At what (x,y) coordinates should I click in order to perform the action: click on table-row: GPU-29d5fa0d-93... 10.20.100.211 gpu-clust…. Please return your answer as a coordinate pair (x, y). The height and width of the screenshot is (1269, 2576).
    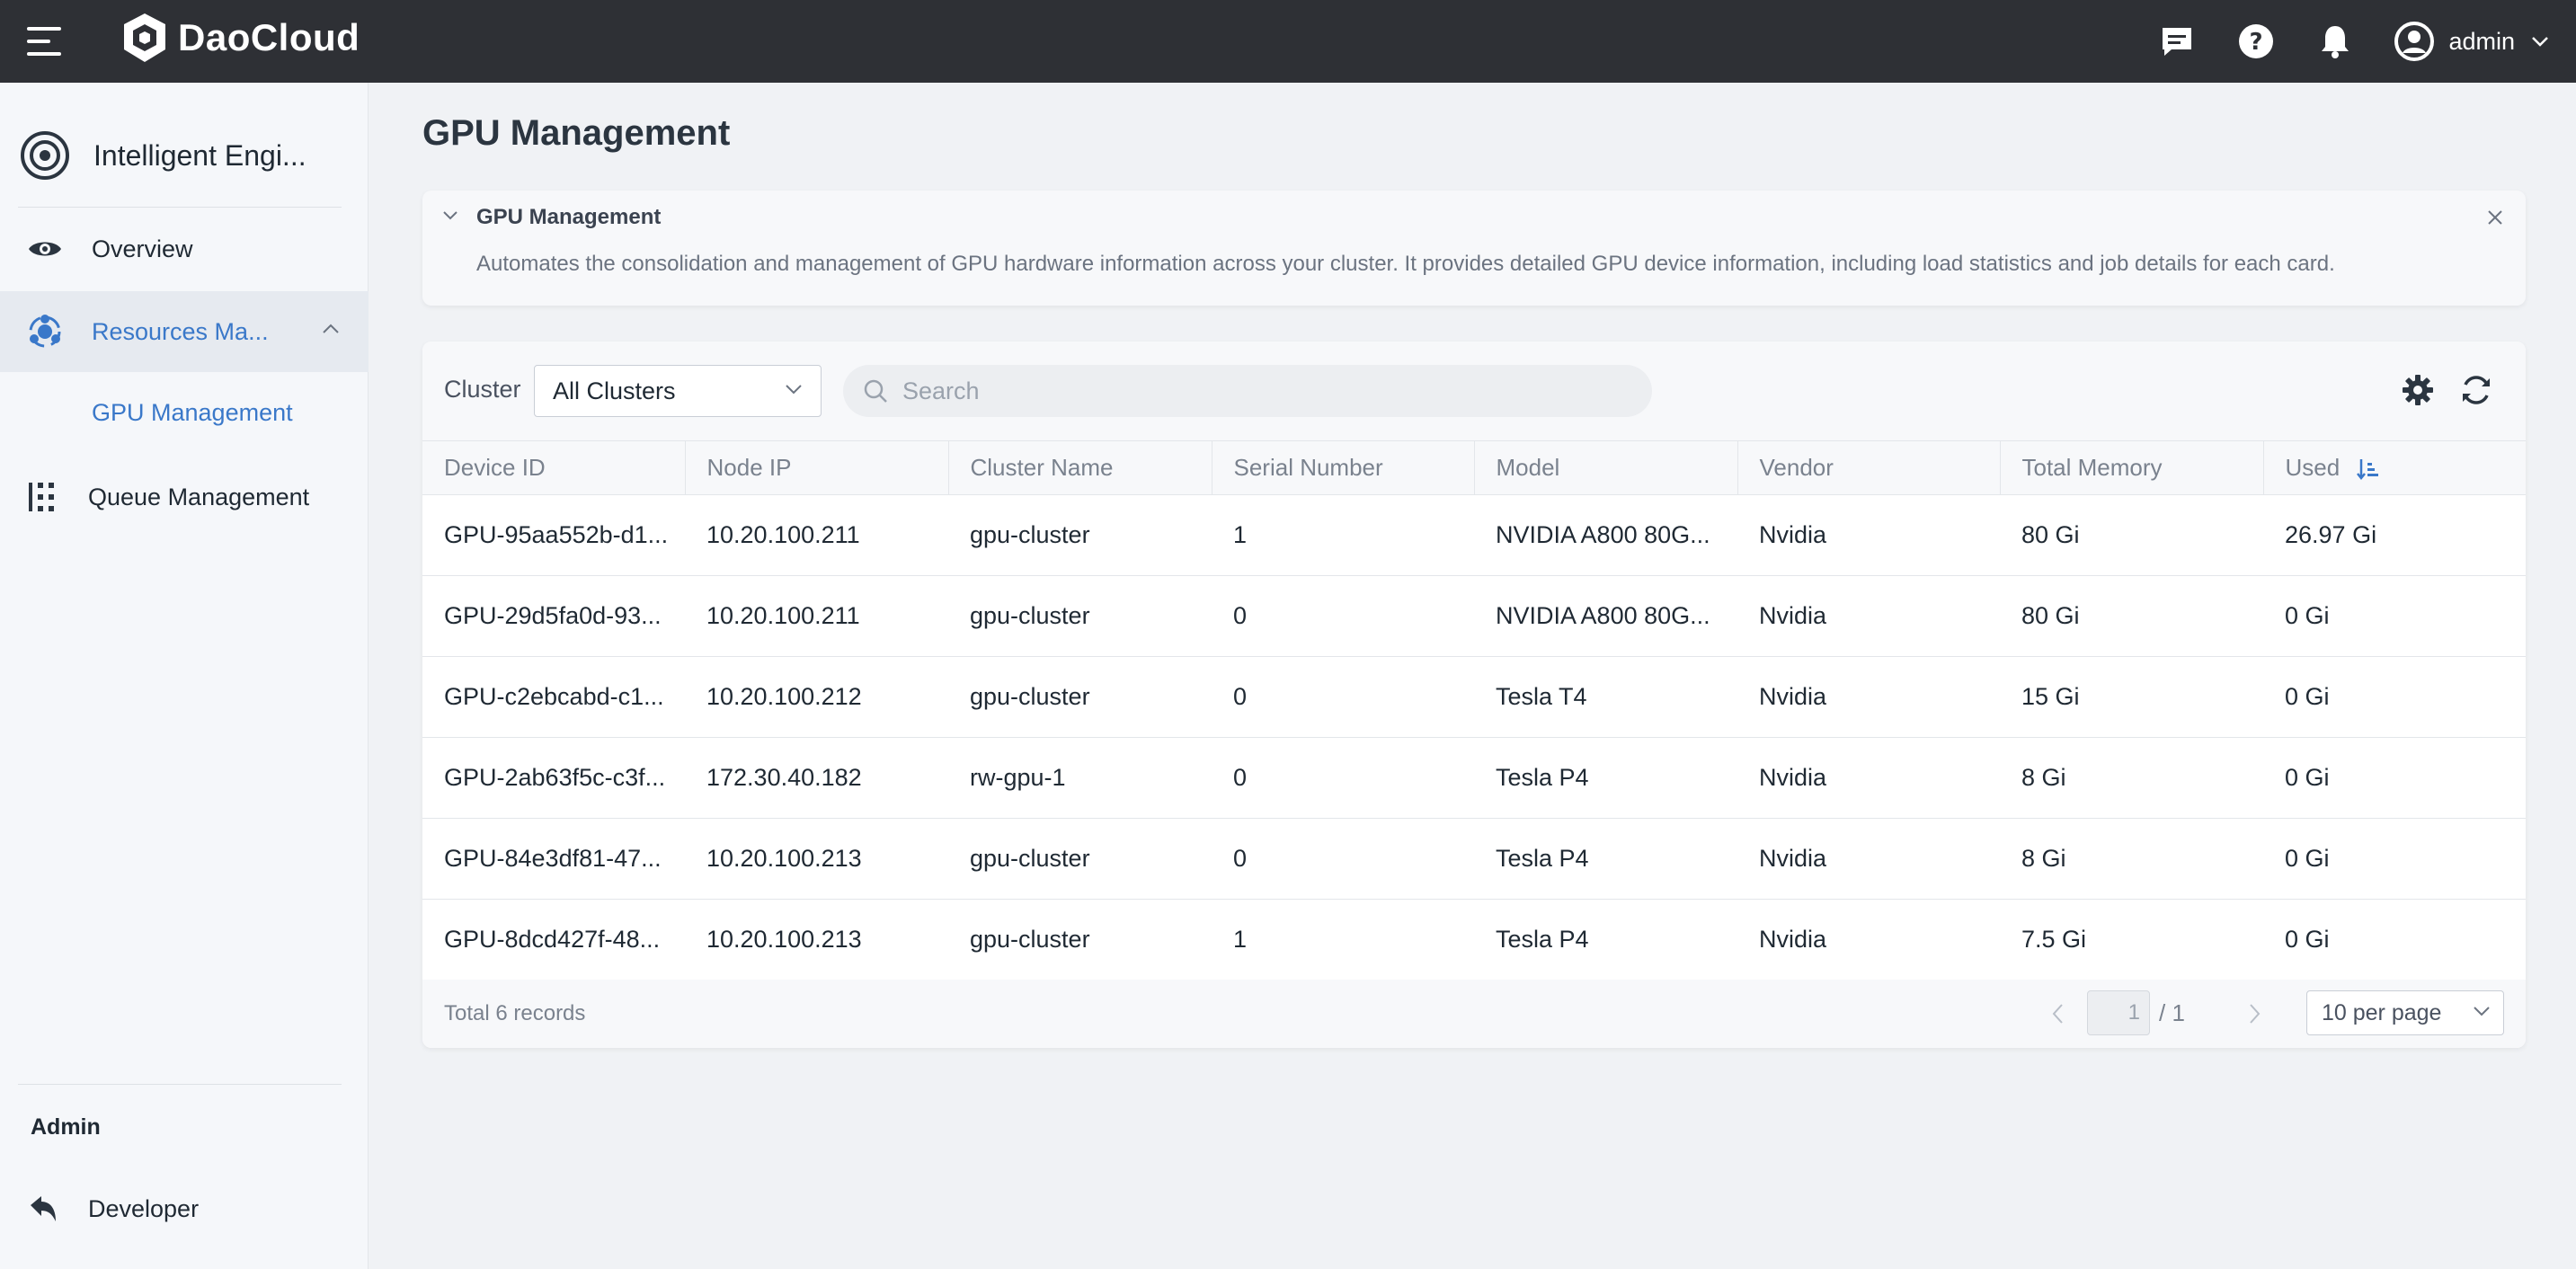
    Looking at the image, I should click on (1474, 616).